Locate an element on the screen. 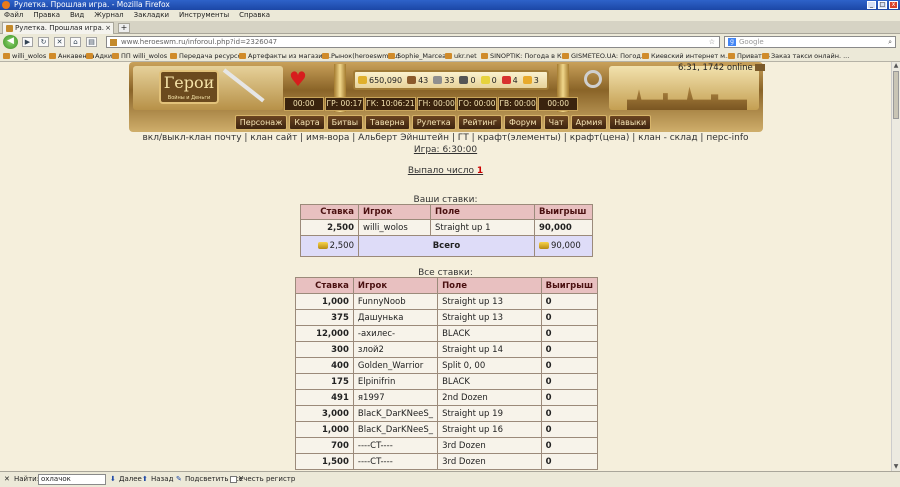 Image resolution: width=900 pixels, height=487 pixels. bet-stake: 375 is located at coordinates (324, 317).